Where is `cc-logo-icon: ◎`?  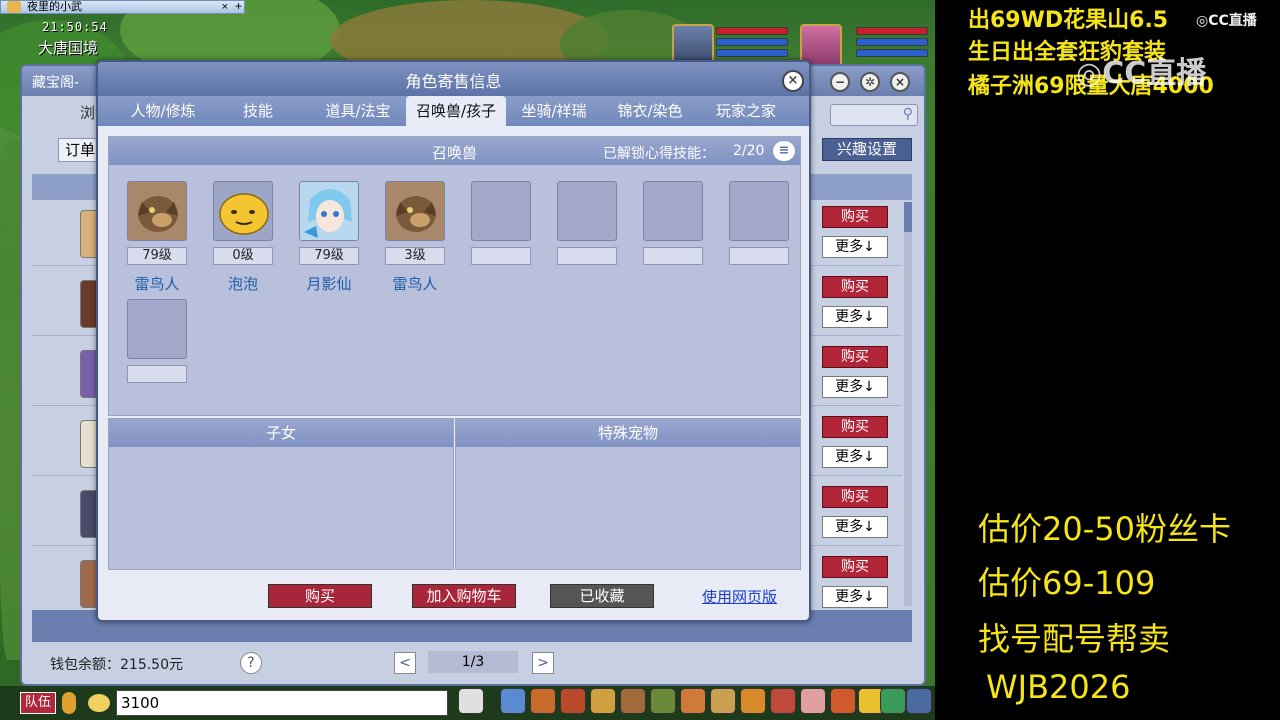 cc-logo-icon: ◎ is located at coordinates (1202, 21).